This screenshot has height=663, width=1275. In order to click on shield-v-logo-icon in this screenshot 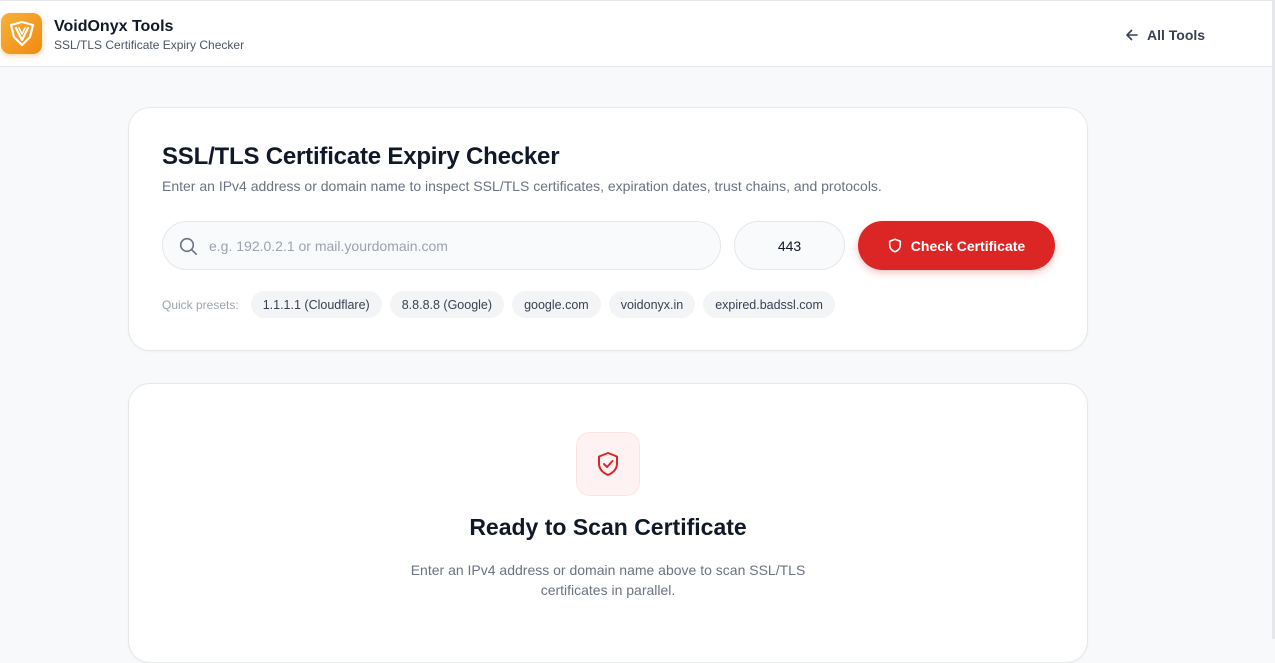, I will do `click(21, 33)`.